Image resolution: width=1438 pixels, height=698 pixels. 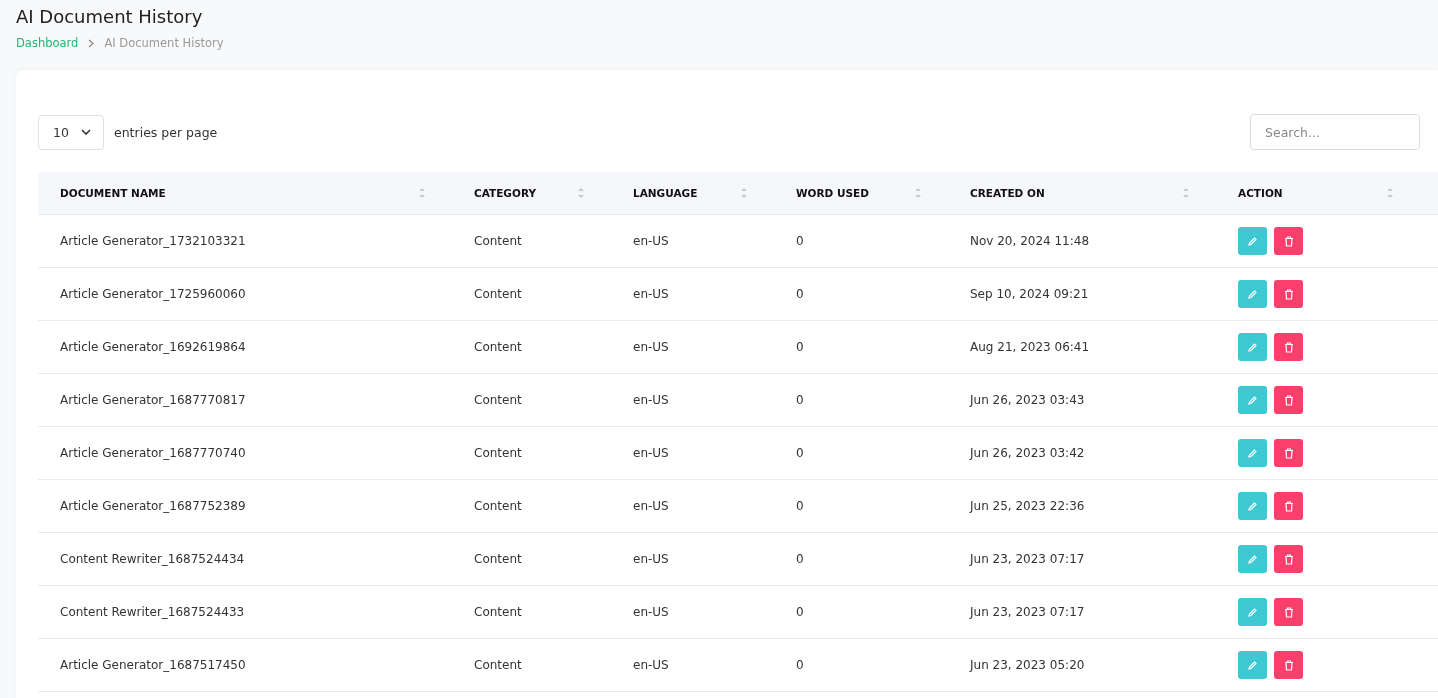 What do you see at coordinates (1007, 193) in the screenshot?
I see `column-header: CREATED ON` at bounding box center [1007, 193].